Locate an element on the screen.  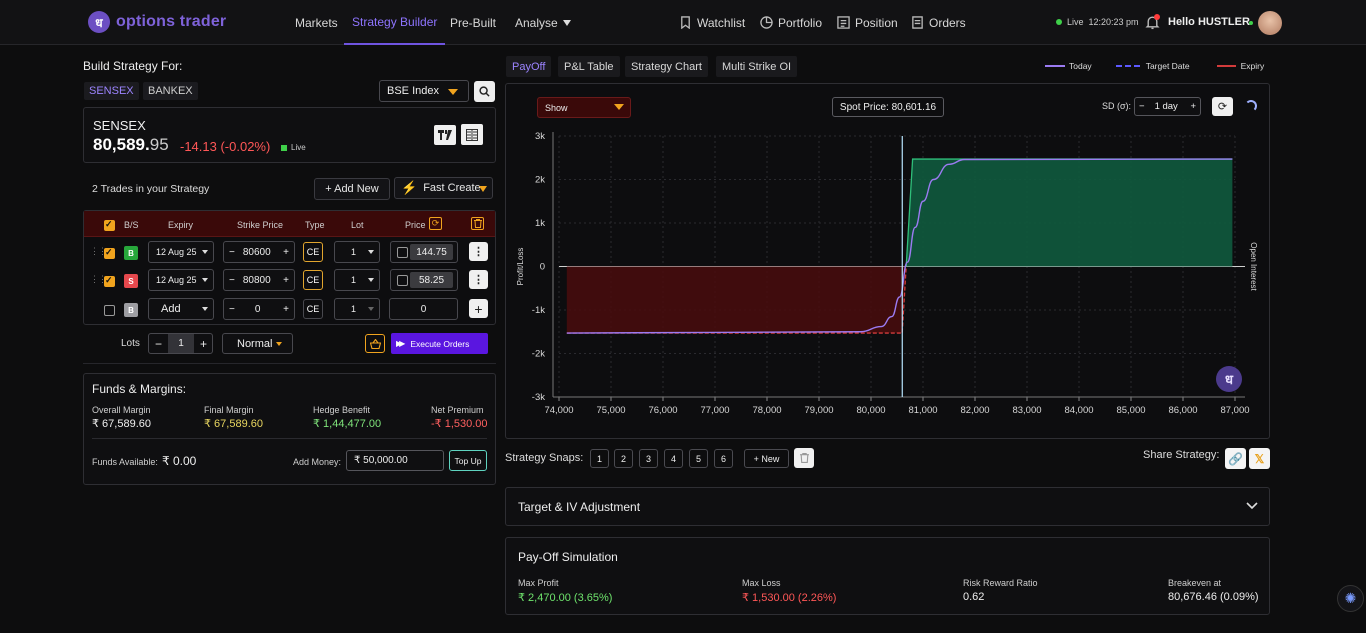
nav-watchlist: Watchlist is located at coordinates (712, 22).